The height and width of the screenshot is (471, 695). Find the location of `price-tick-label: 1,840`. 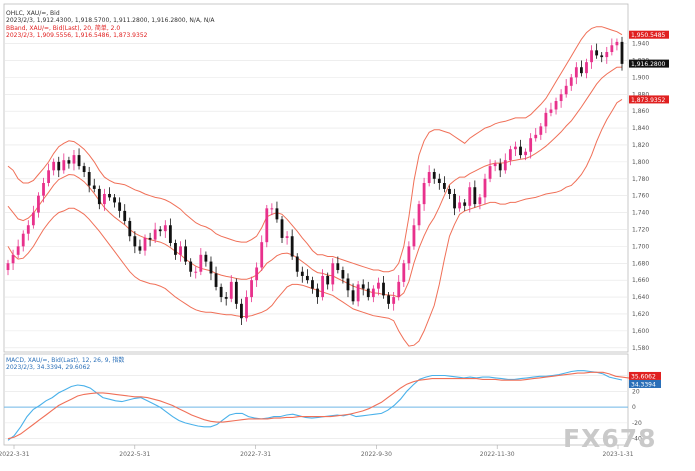

price-tick-label: 1,840 is located at coordinates (640, 128).